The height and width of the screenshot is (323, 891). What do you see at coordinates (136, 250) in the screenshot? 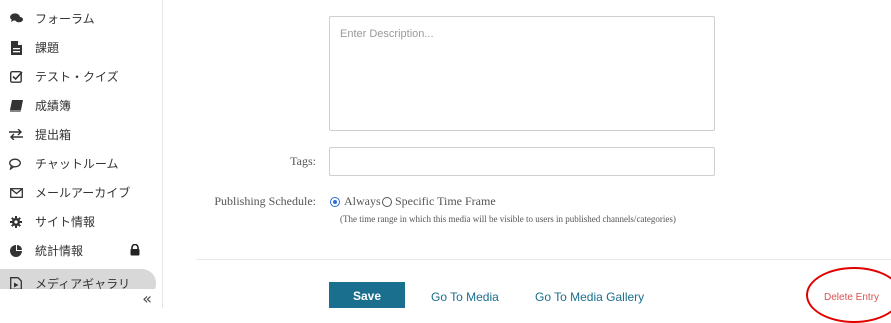
I see `lock-icon` at bounding box center [136, 250].